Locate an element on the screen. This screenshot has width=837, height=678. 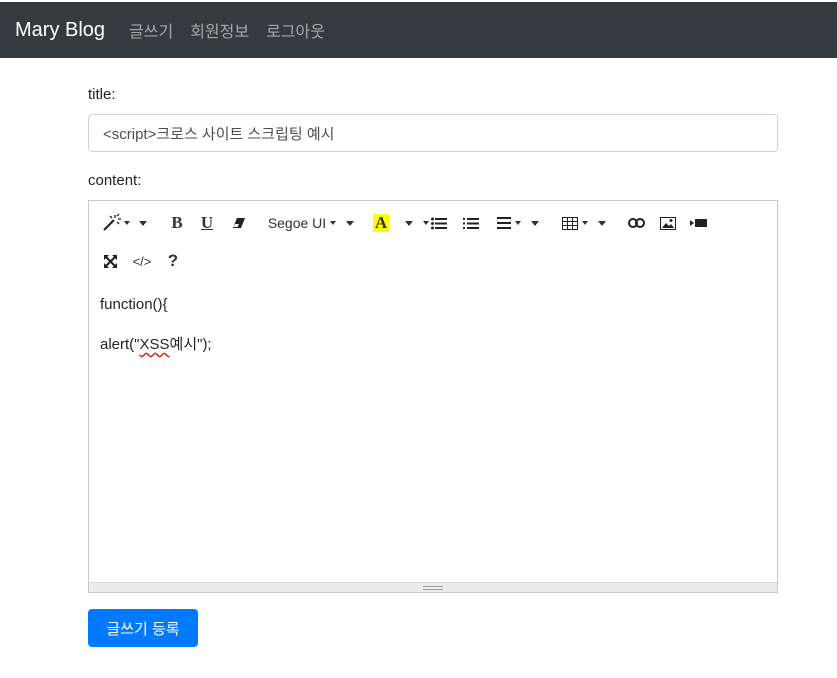
picture-button is located at coordinates (668, 223).